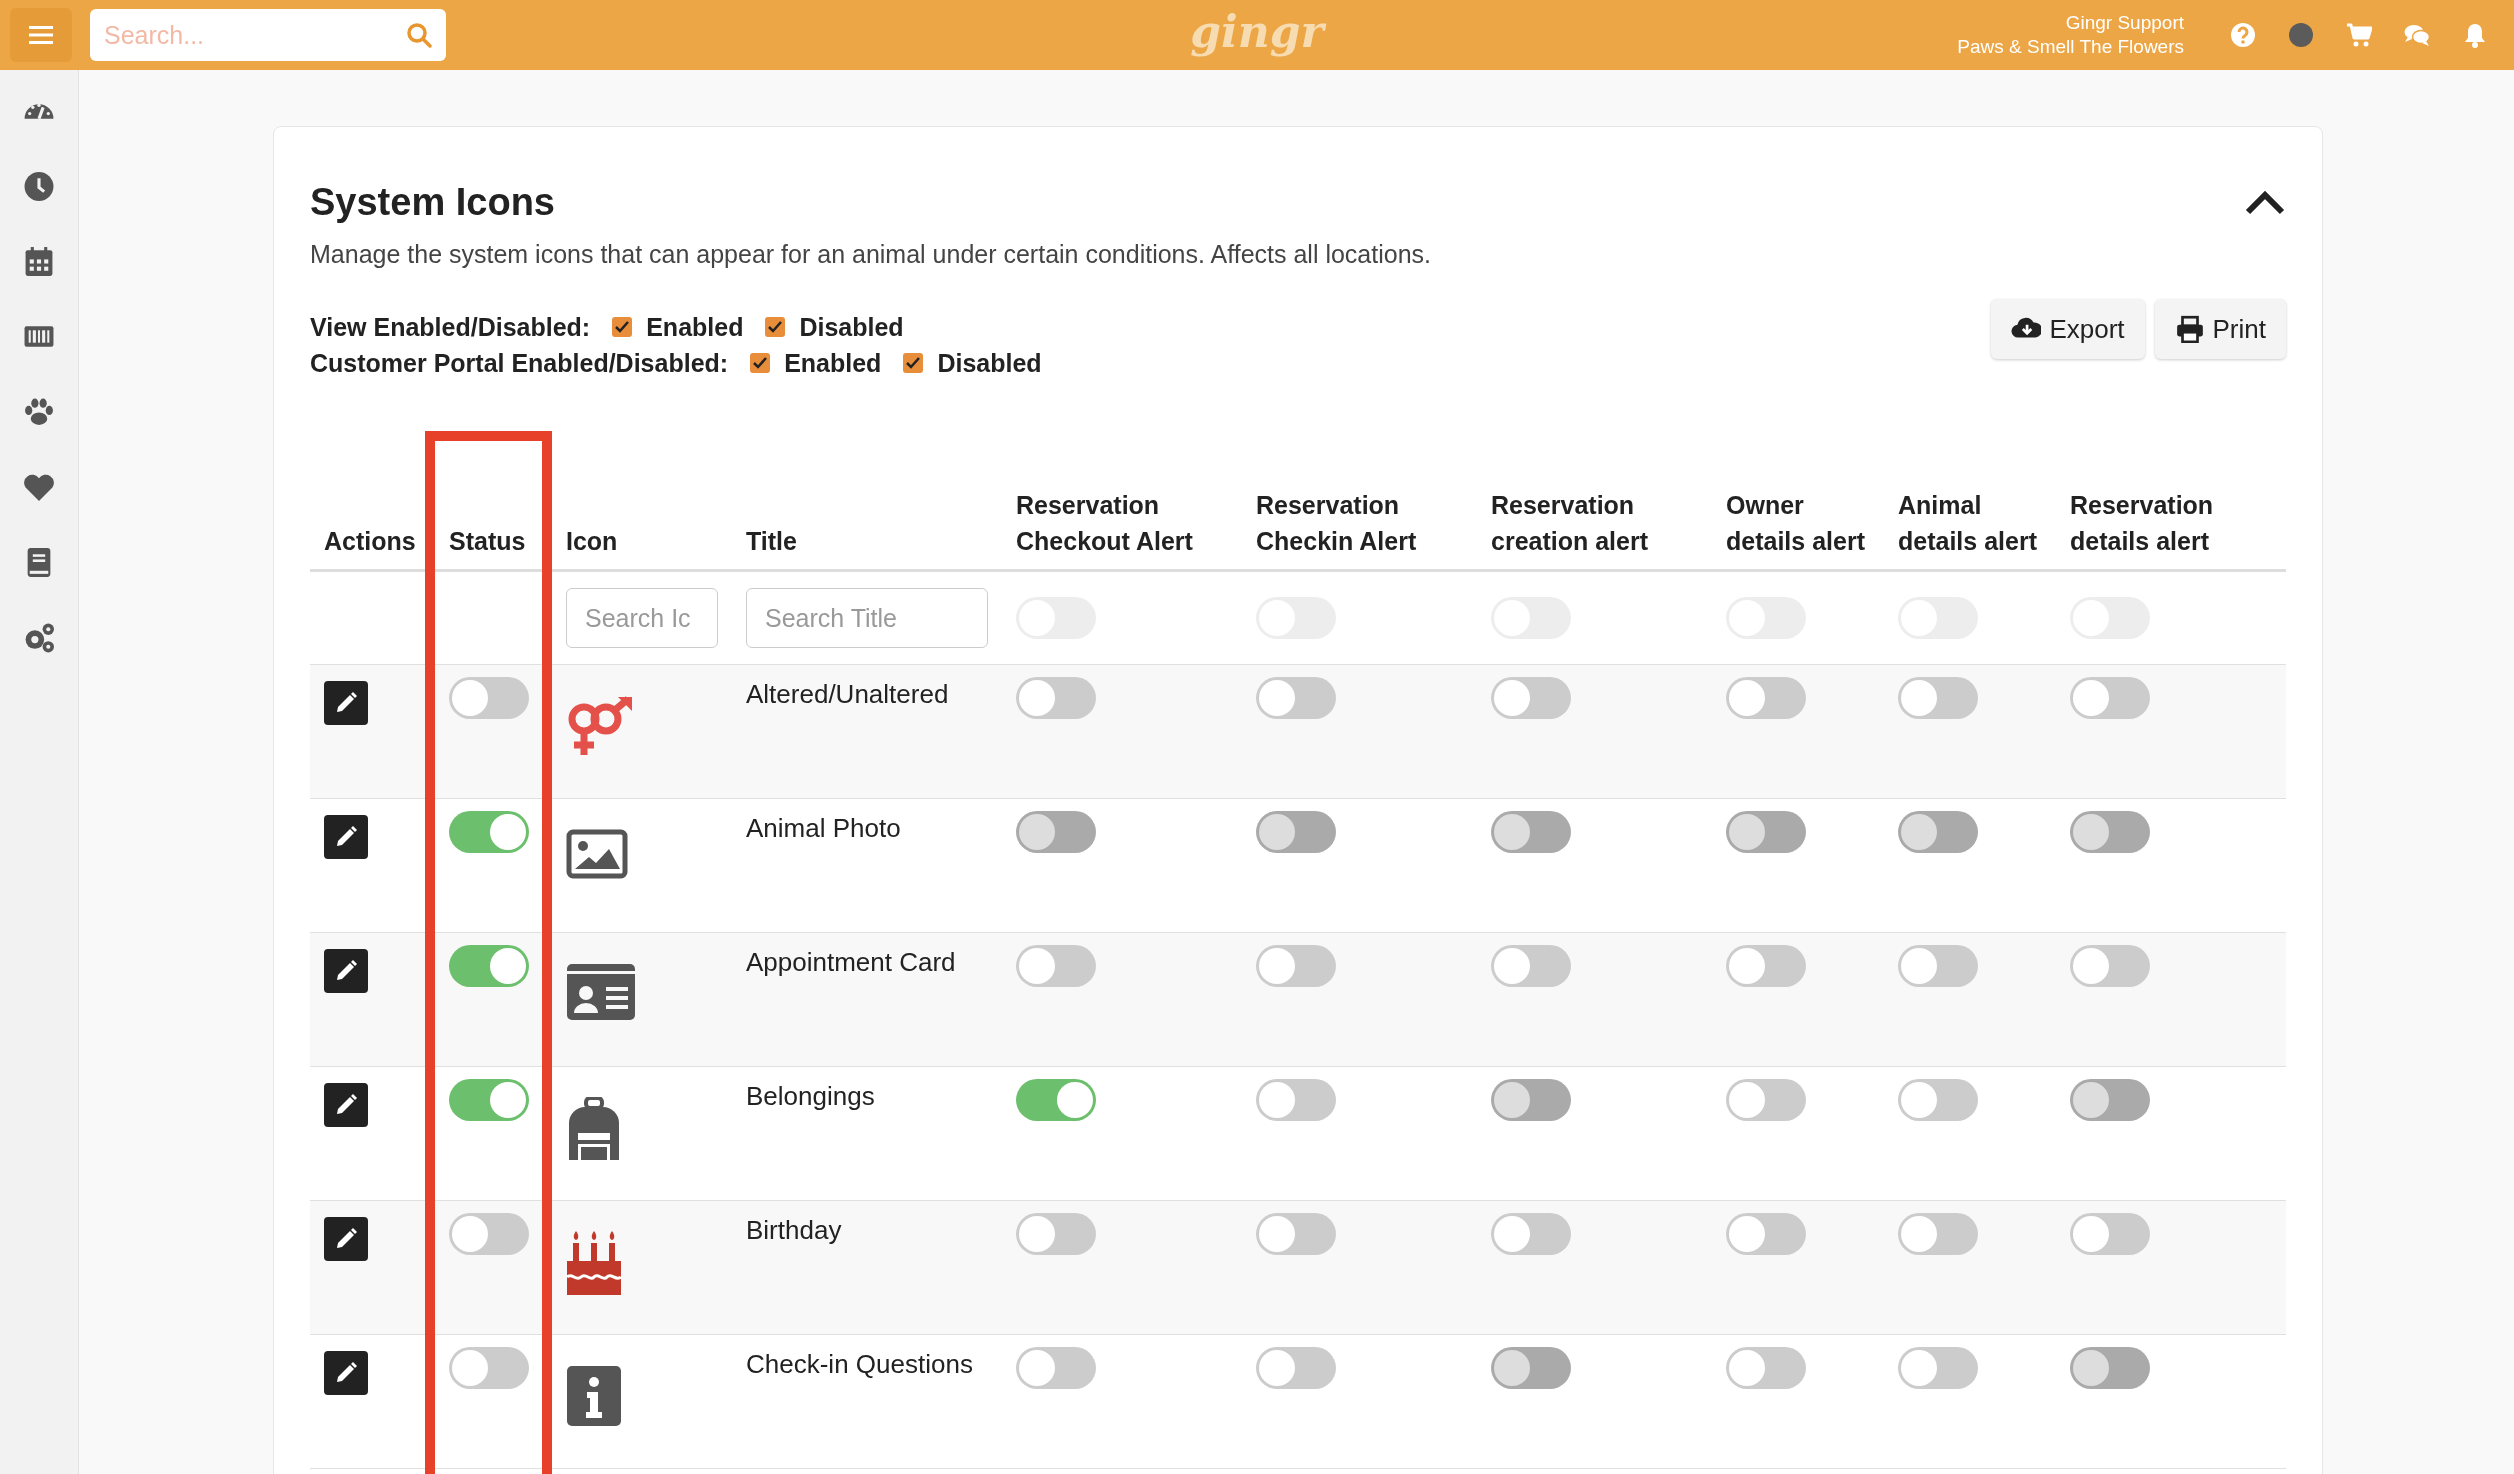 This screenshot has height=1474, width=2514. Describe the element at coordinates (1798, 503) in the screenshot. I see `column-header: Owner details alert` at that location.